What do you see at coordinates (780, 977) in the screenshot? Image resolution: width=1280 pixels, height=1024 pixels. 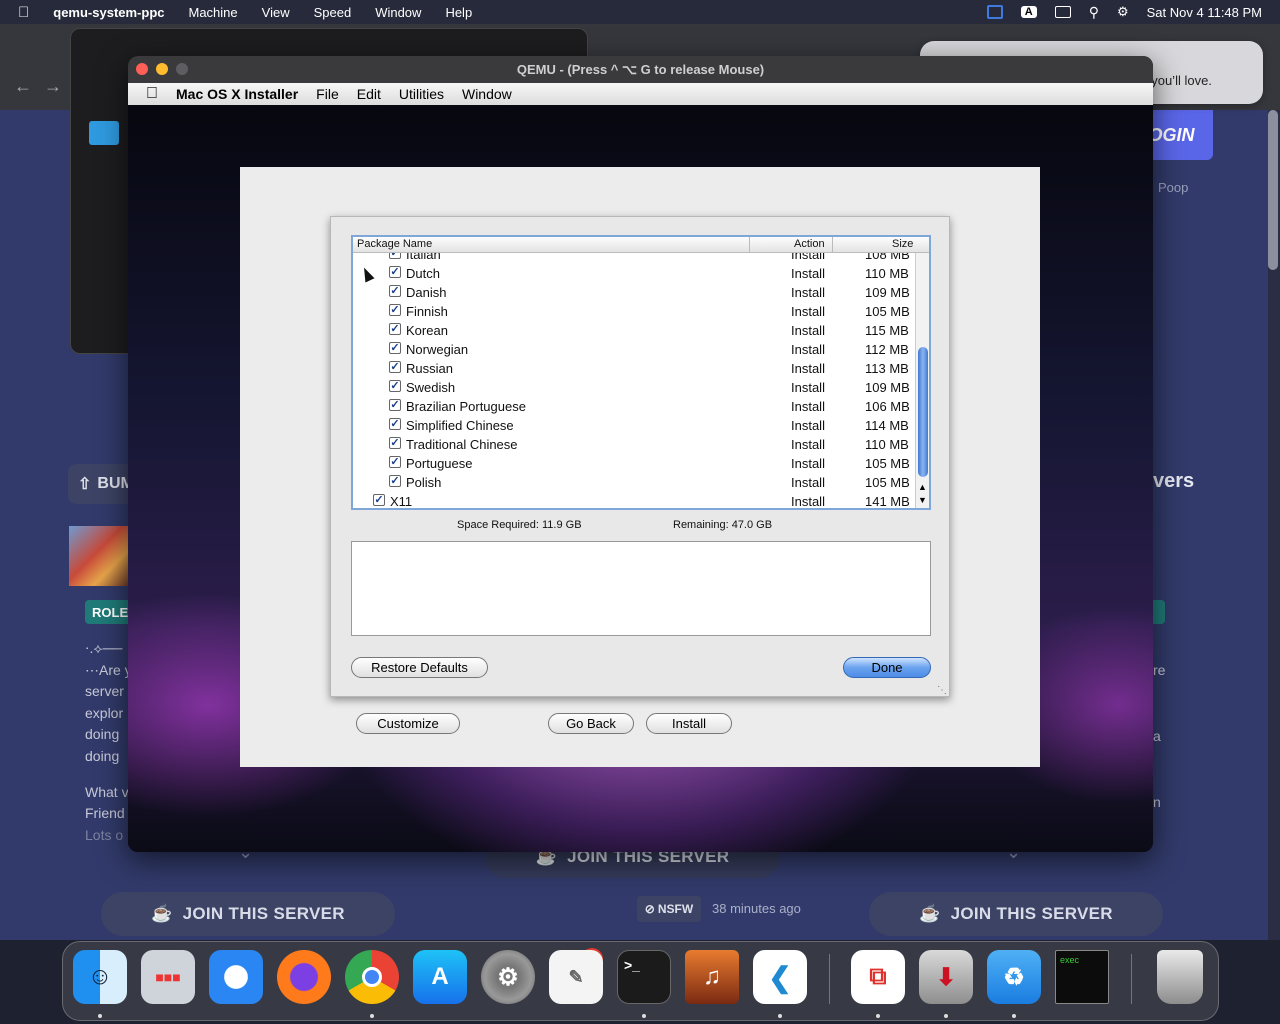 I see `vscode-icon: ❮` at bounding box center [780, 977].